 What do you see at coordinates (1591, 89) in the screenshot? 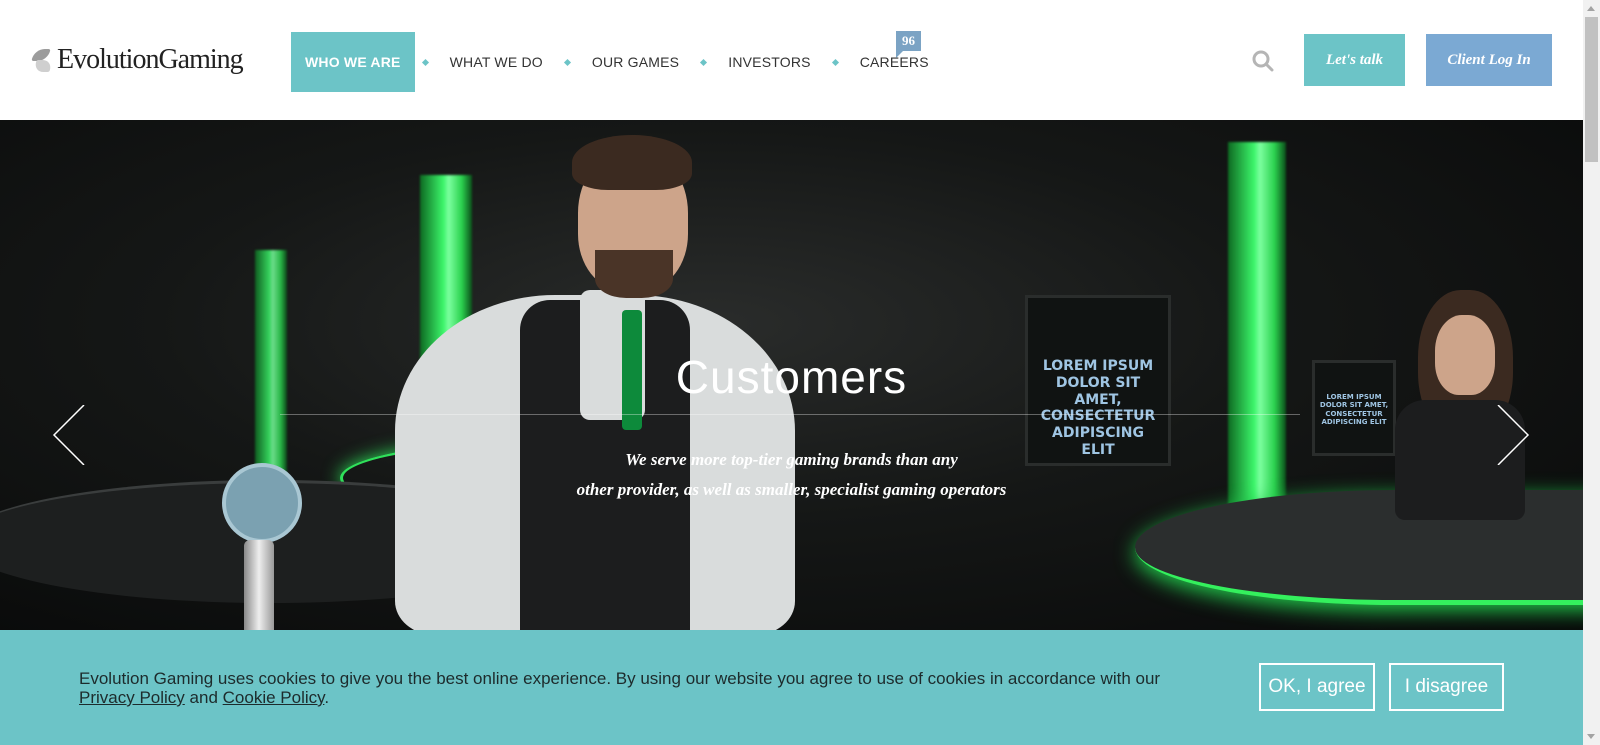
I see `scroll-thumb` at bounding box center [1591, 89].